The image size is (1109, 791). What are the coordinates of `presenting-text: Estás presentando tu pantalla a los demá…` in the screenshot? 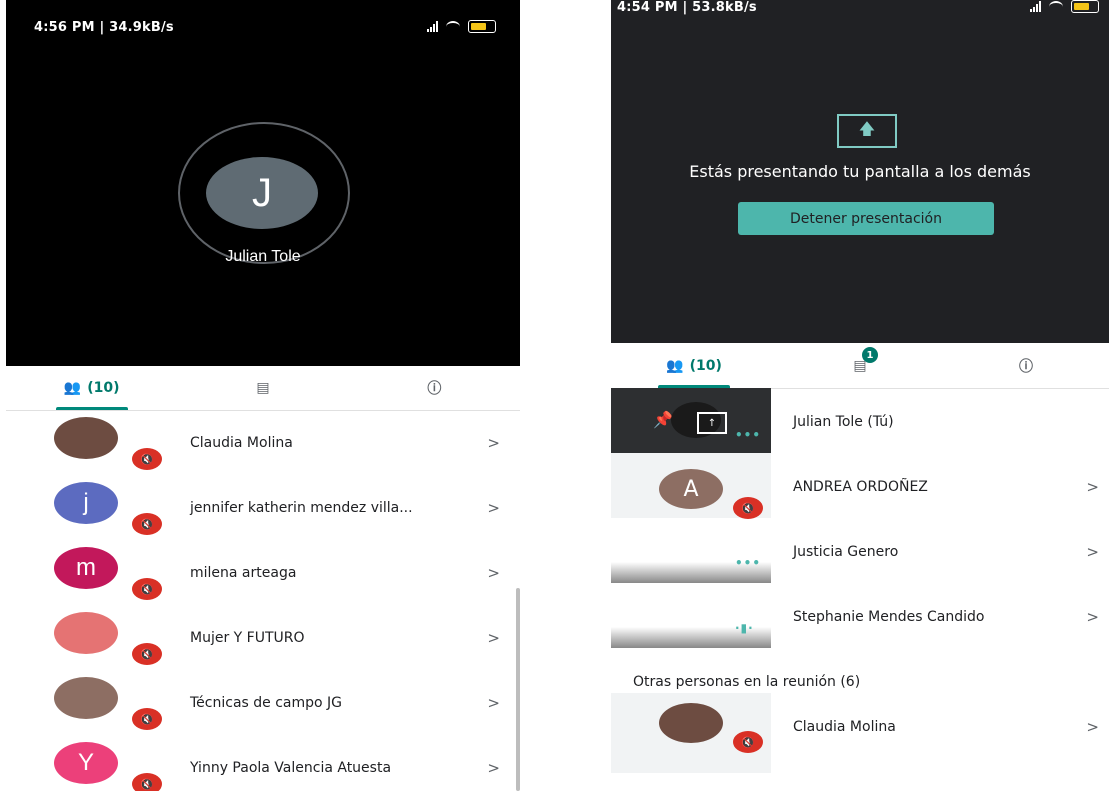 It's located at (860, 171).